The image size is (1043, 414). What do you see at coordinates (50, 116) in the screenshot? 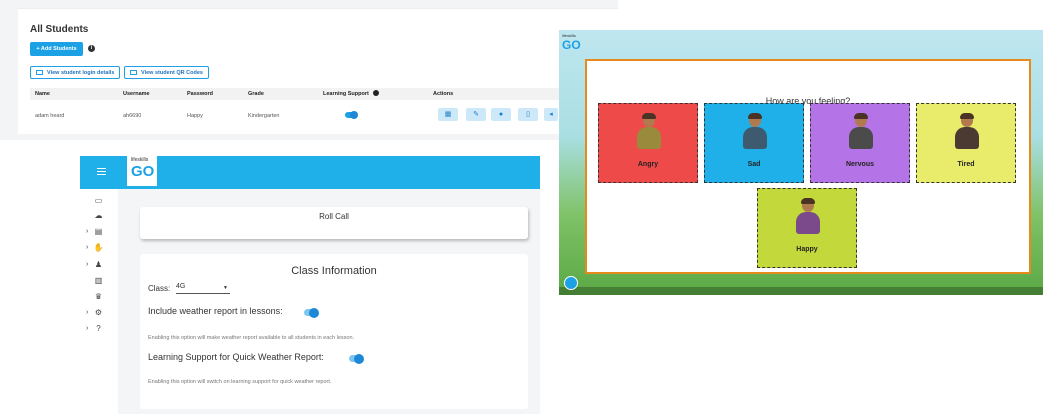
I see `student-name: adam heard` at bounding box center [50, 116].